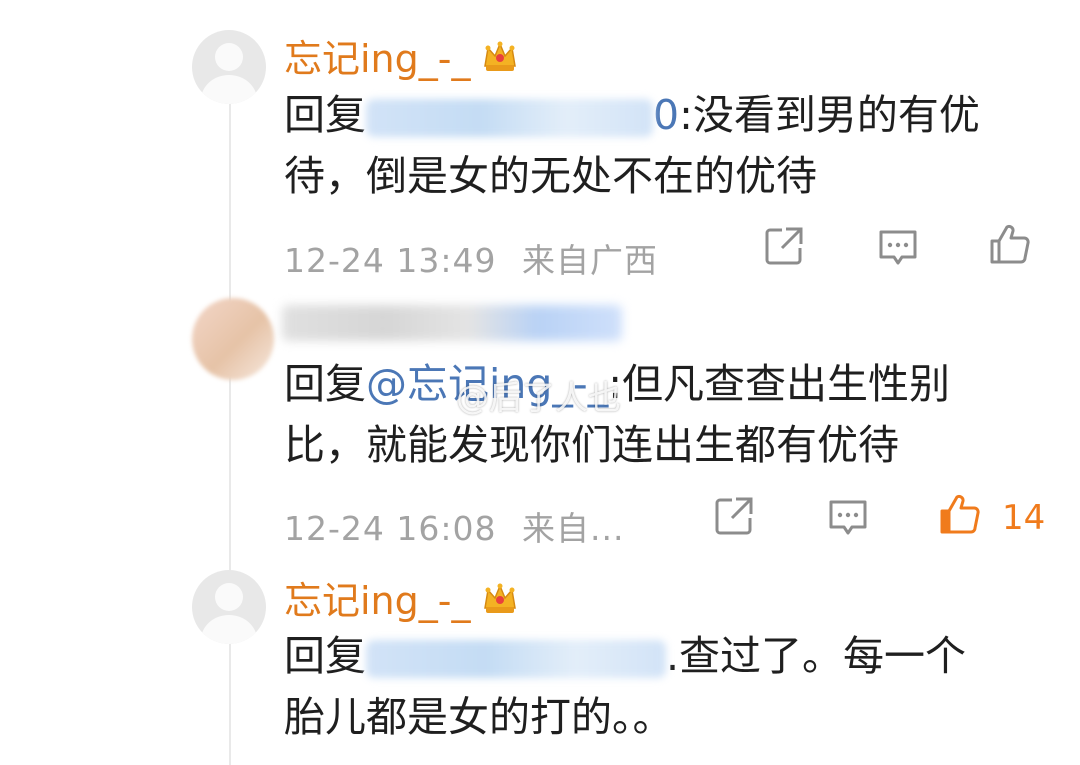  Describe the element at coordinates (1024, 518) in the screenshot. I see `like-count: 14` at that location.